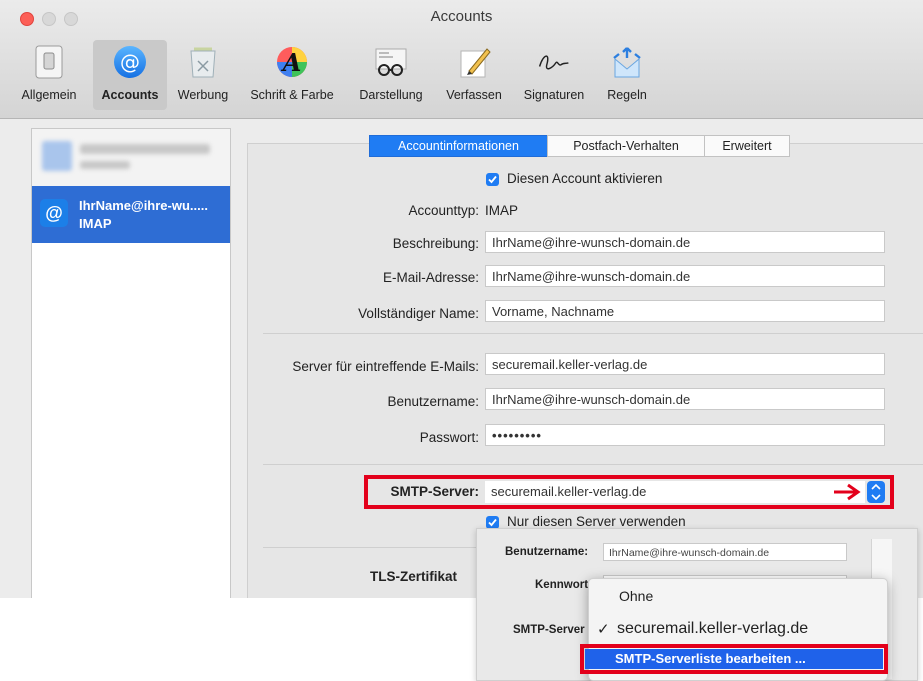 This screenshot has height=681, width=923. What do you see at coordinates (292, 95) in the screenshot?
I see `toolbar-label: Schrift & Farbe` at bounding box center [292, 95].